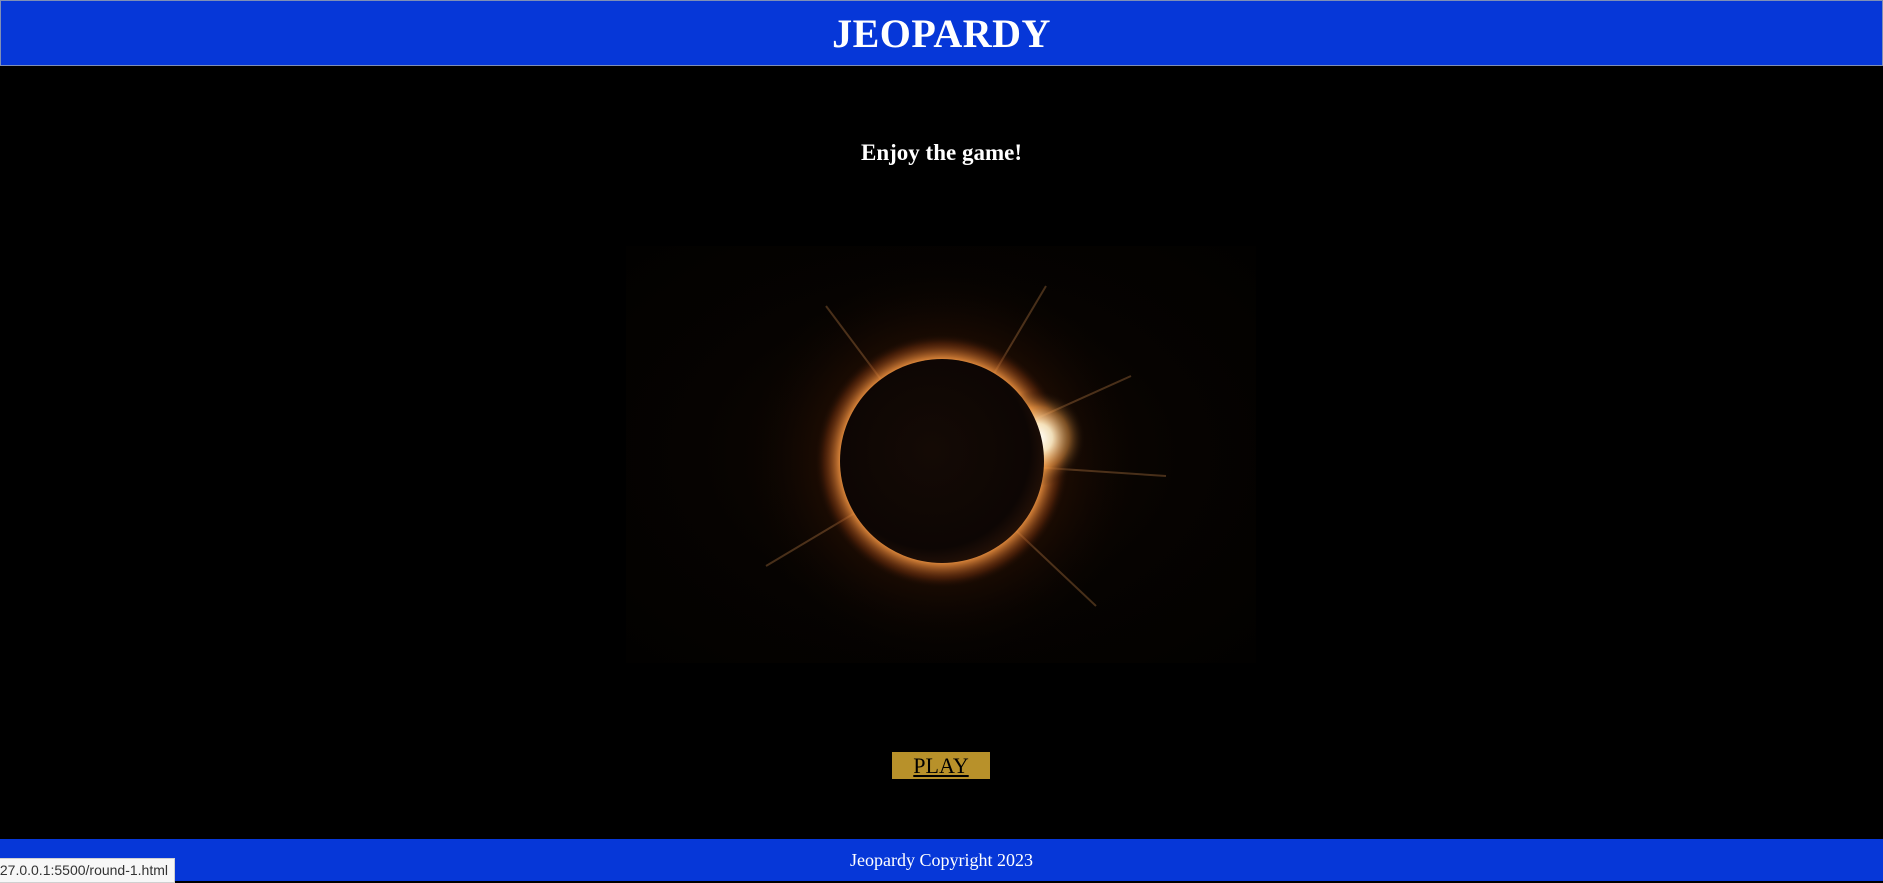 Image resolution: width=1883 pixels, height=883 pixels. I want to click on play-button: PLAY, so click(941, 765).